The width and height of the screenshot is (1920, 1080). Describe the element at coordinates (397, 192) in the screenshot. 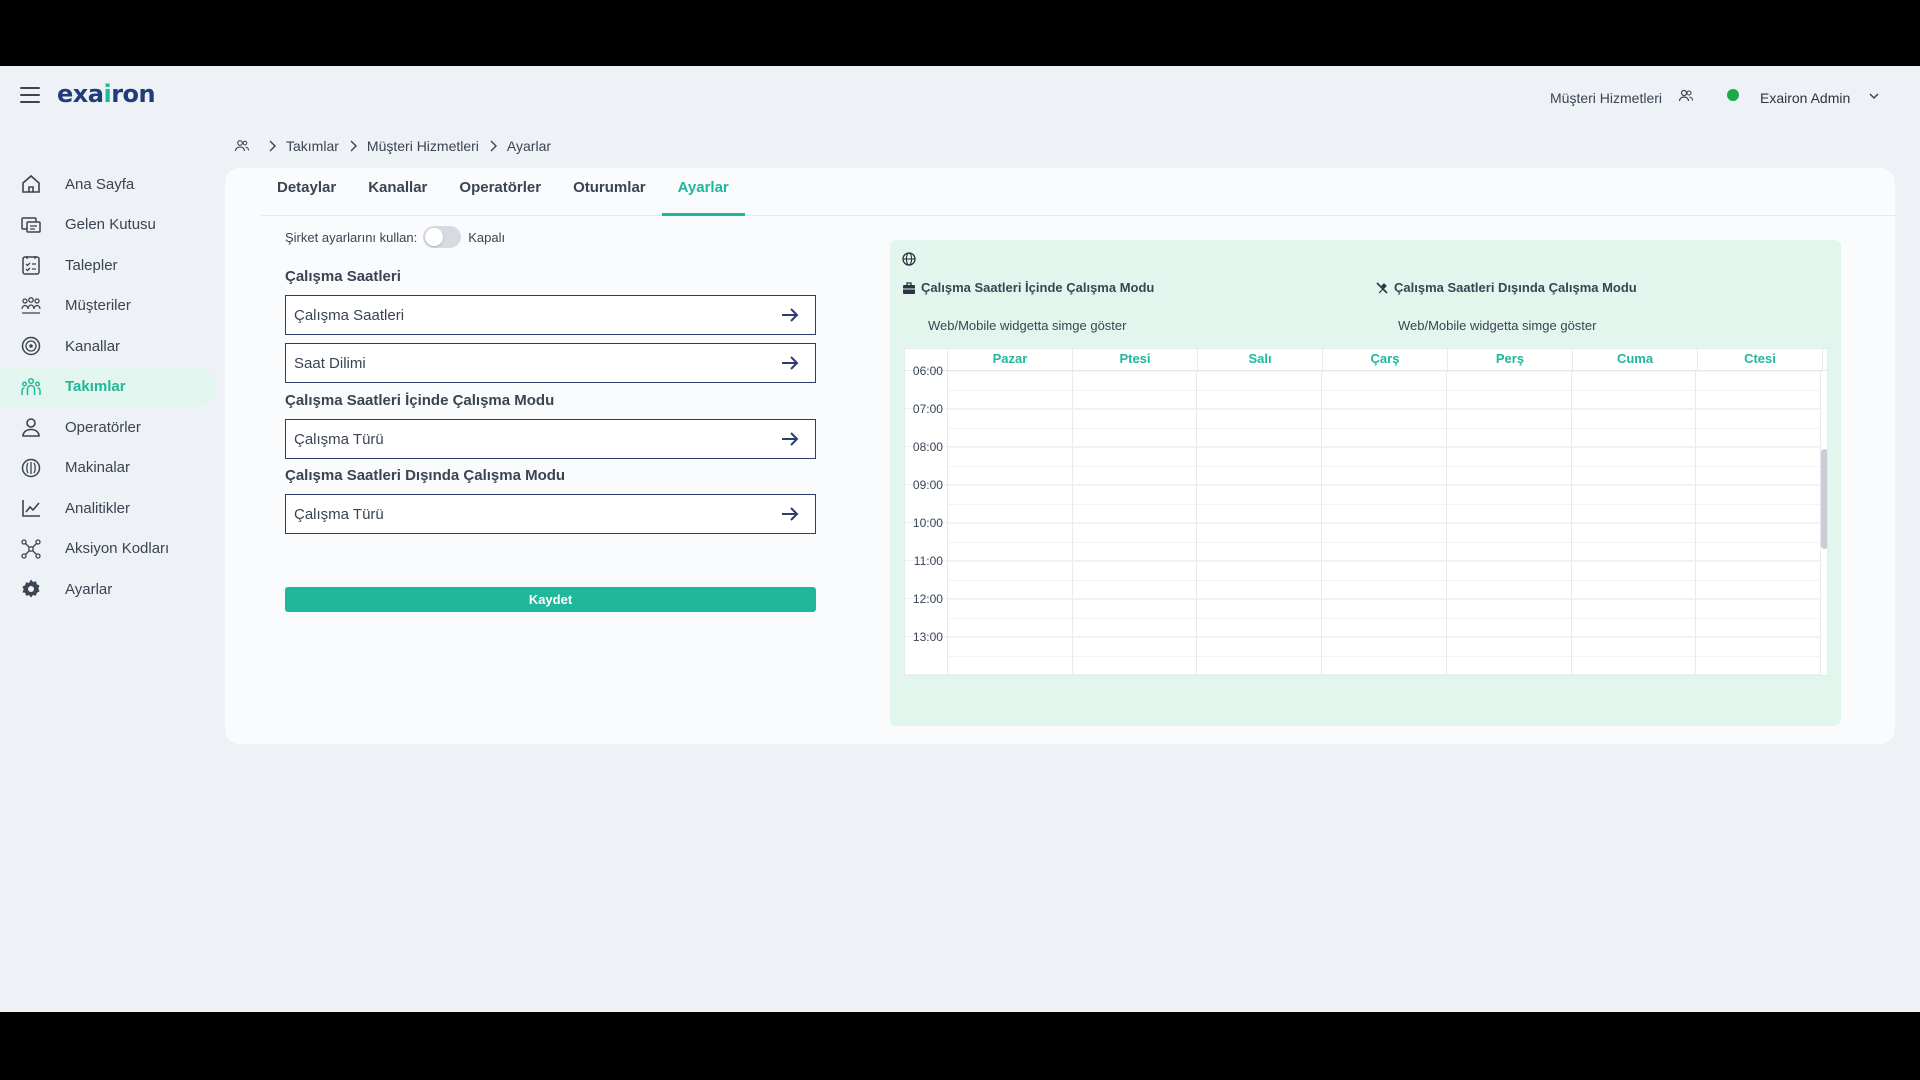

I see `tab-kanallar: Kanallar` at that location.